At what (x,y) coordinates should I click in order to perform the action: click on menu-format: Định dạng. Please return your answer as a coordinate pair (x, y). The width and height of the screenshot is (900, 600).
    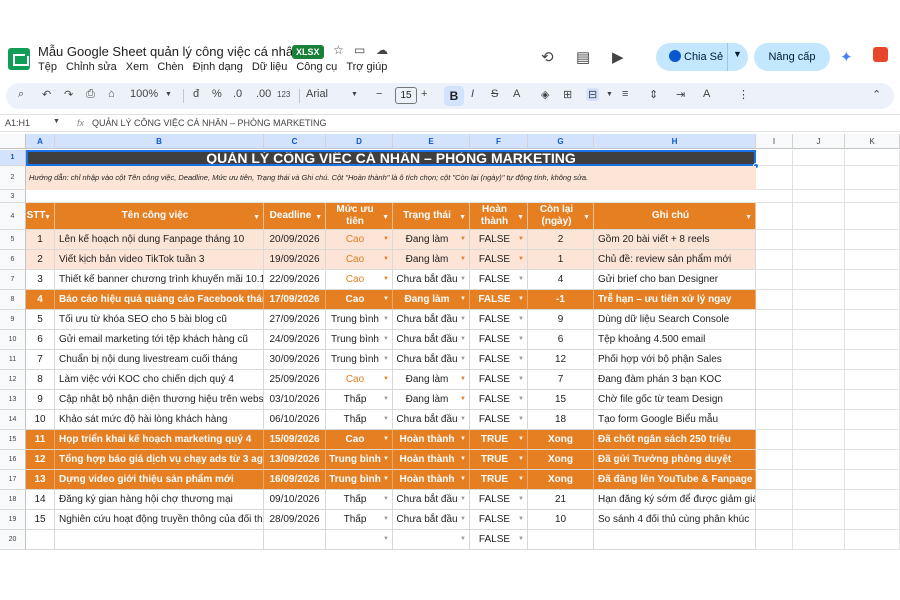
    Looking at the image, I should click on (218, 67).